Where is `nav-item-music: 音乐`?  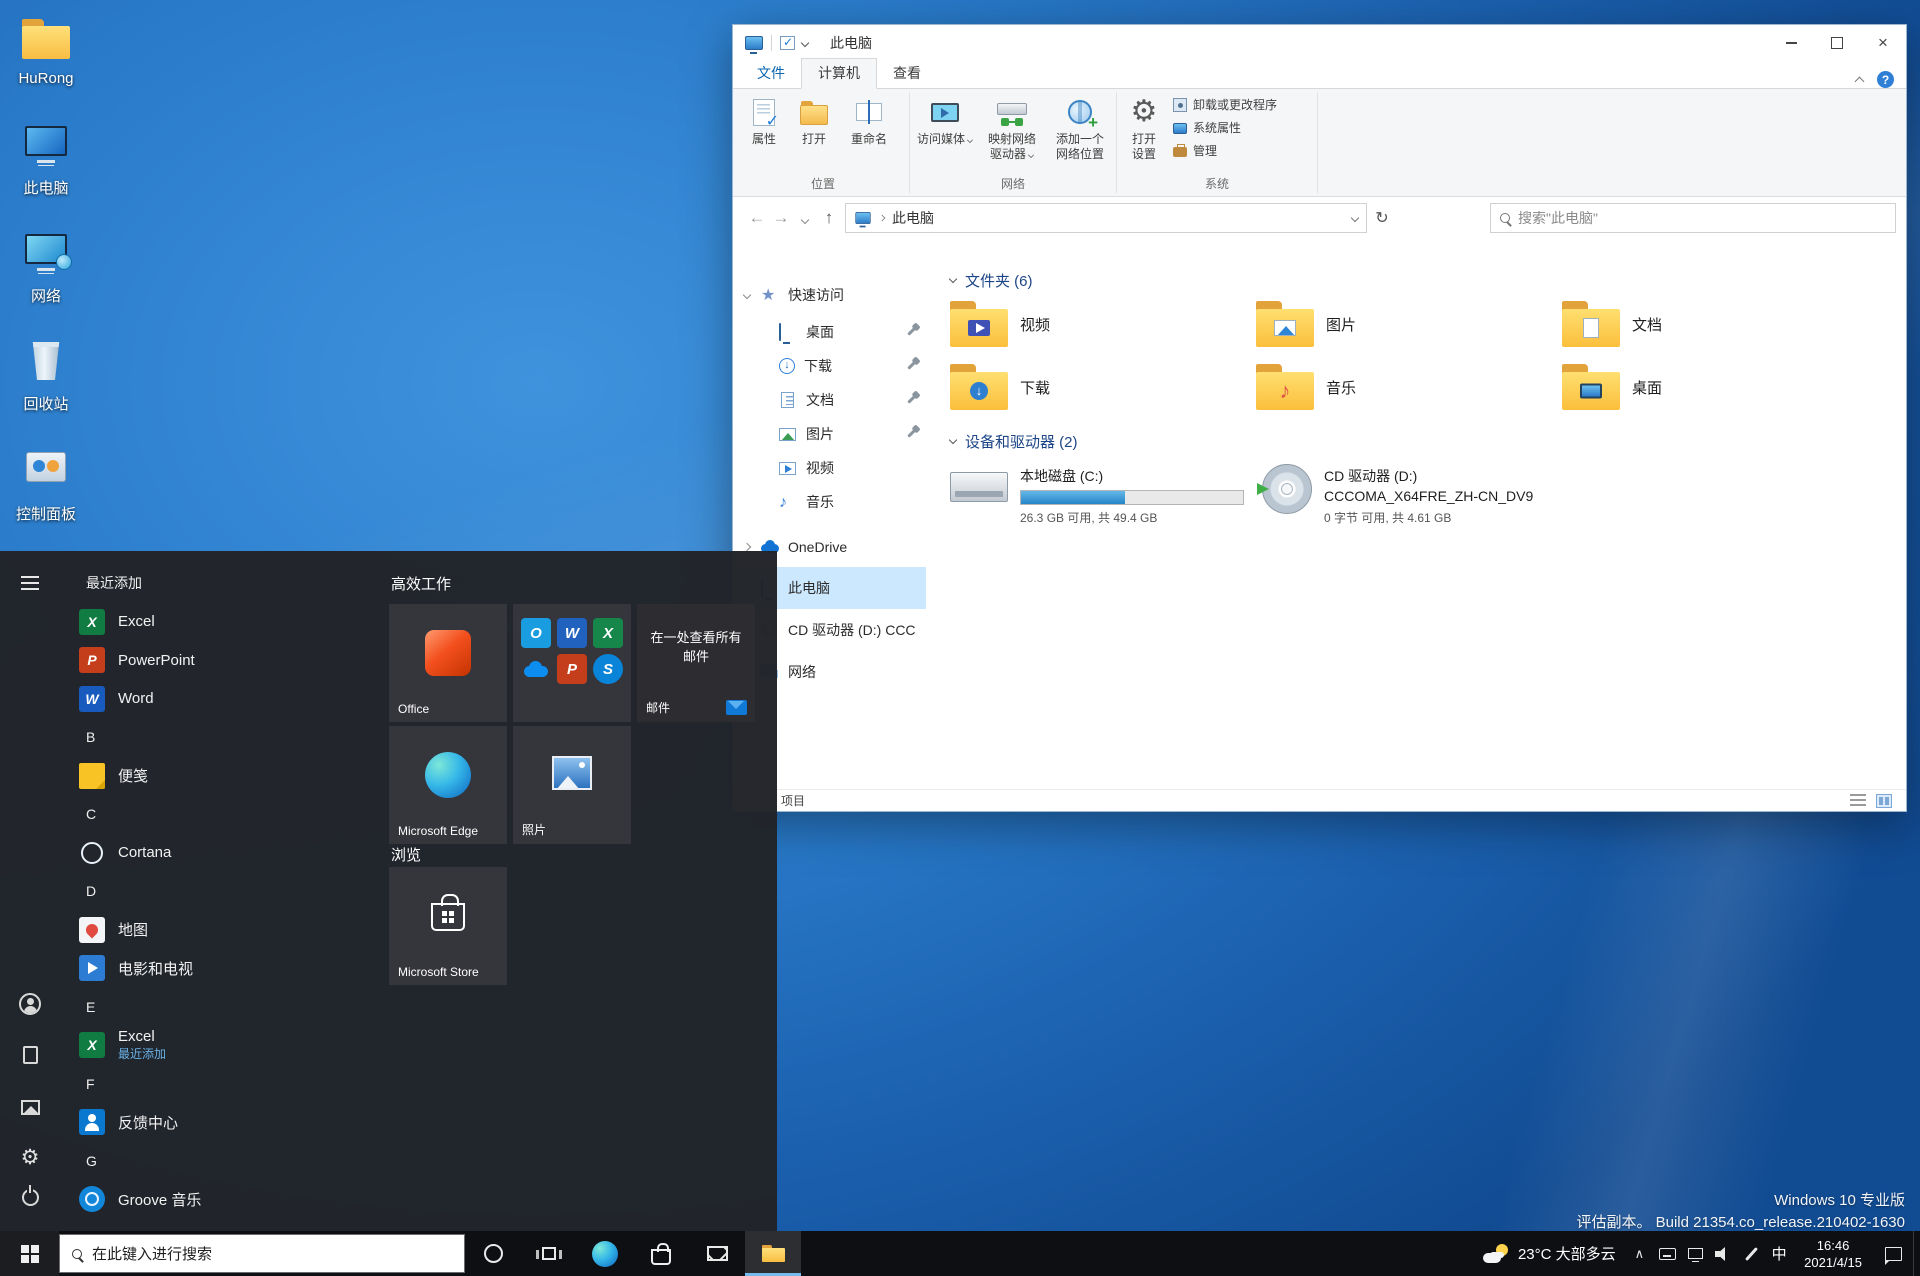 nav-item-music: 音乐 is located at coordinates (829, 502).